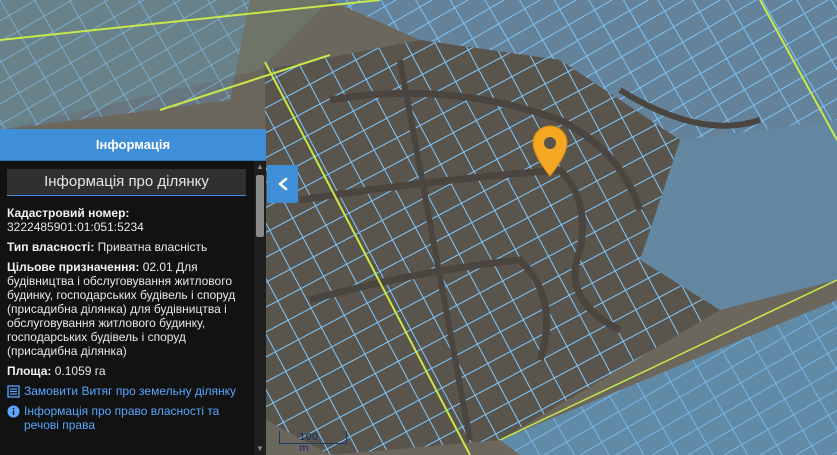 This screenshot has width=837, height=455. What do you see at coordinates (152, 247) in the screenshot?
I see `ownership-value: Приватна власність` at bounding box center [152, 247].